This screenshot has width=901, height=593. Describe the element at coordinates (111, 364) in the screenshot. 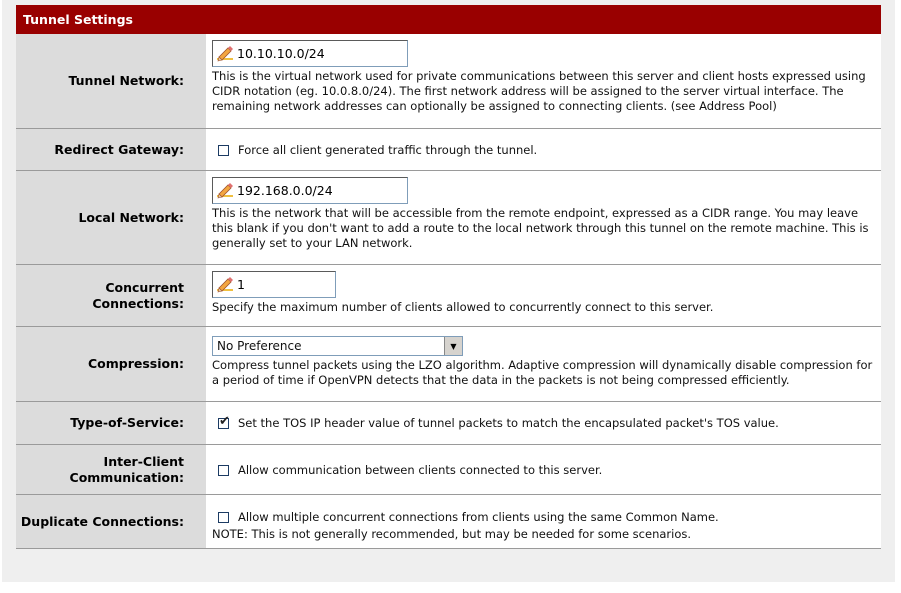

I see `compression-label: Compression:` at that location.